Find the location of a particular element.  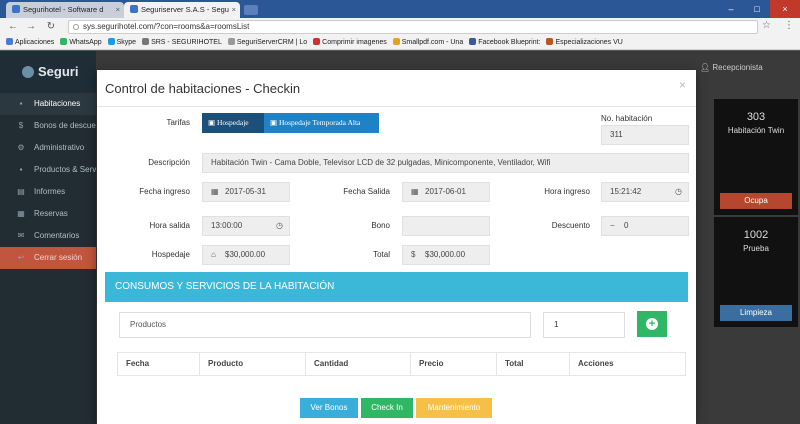

ver-bonos-button: Ver Bonos is located at coordinates (329, 408).